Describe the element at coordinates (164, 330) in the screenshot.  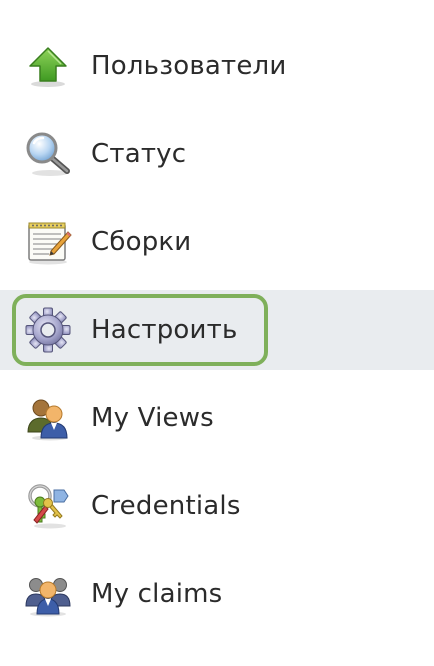
I see `sidebar-item-label: Настроить` at that location.